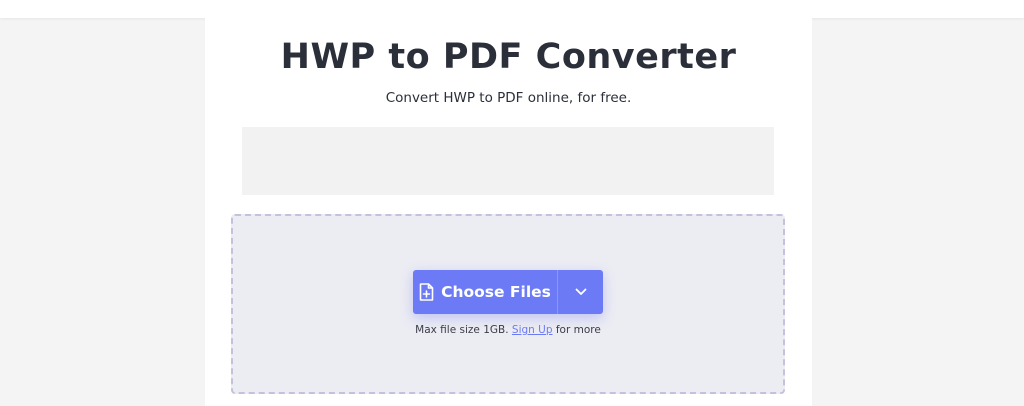  I want to click on file-size-text: Max file size 1GB., so click(462, 330).